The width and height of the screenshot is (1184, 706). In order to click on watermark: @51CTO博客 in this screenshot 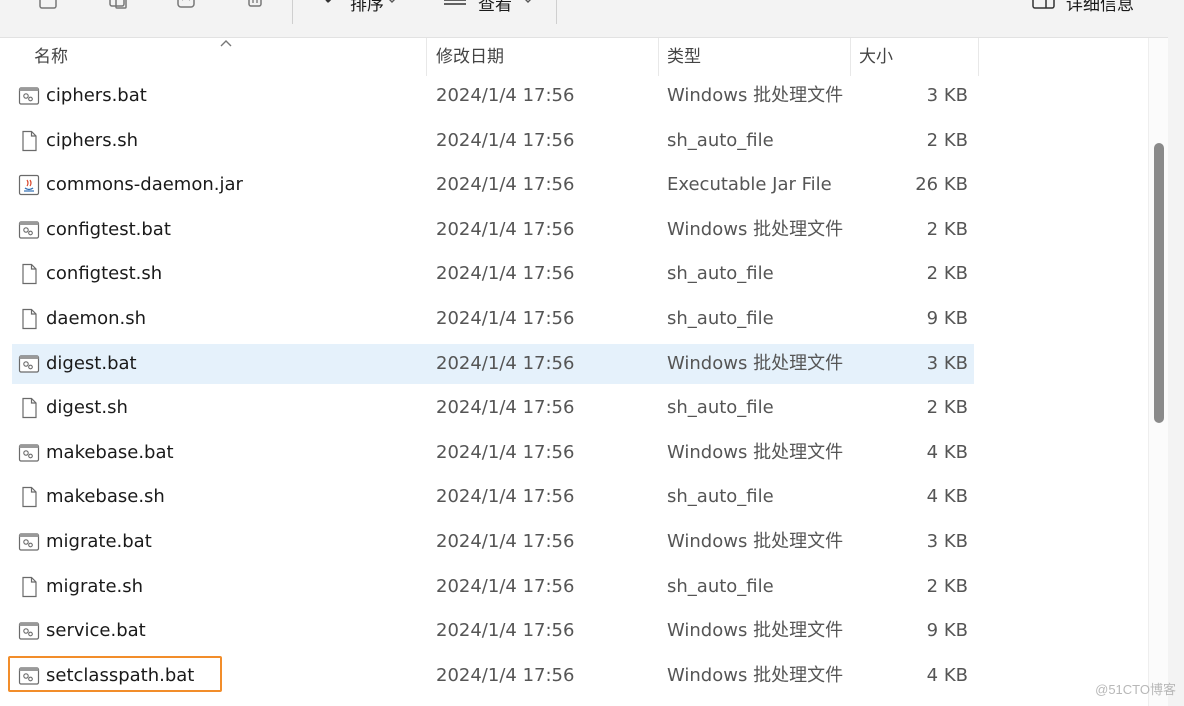, I will do `click(1135, 689)`.